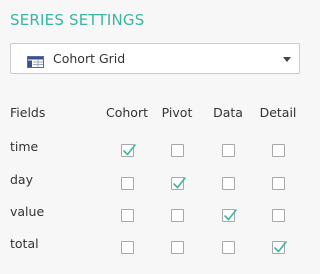  What do you see at coordinates (24, 243) in the screenshot?
I see `field-label-total: total` at bounding box center [24, 243].